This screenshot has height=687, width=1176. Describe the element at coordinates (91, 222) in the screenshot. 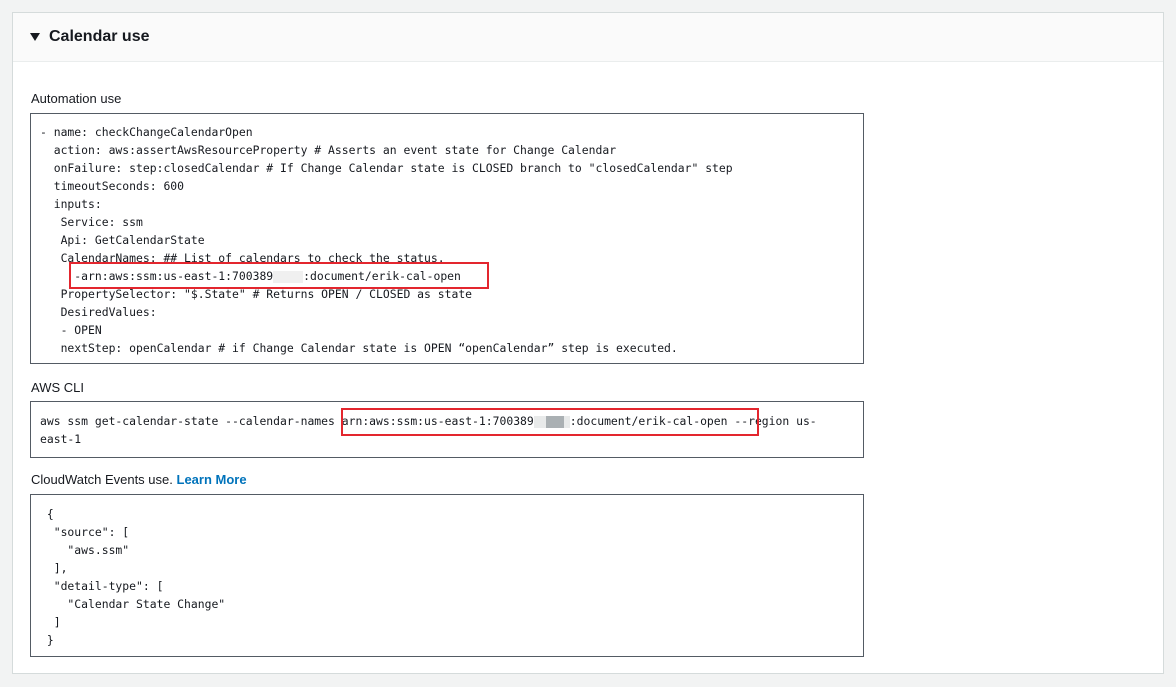

I see `code-line: Service: ssm` at that location.